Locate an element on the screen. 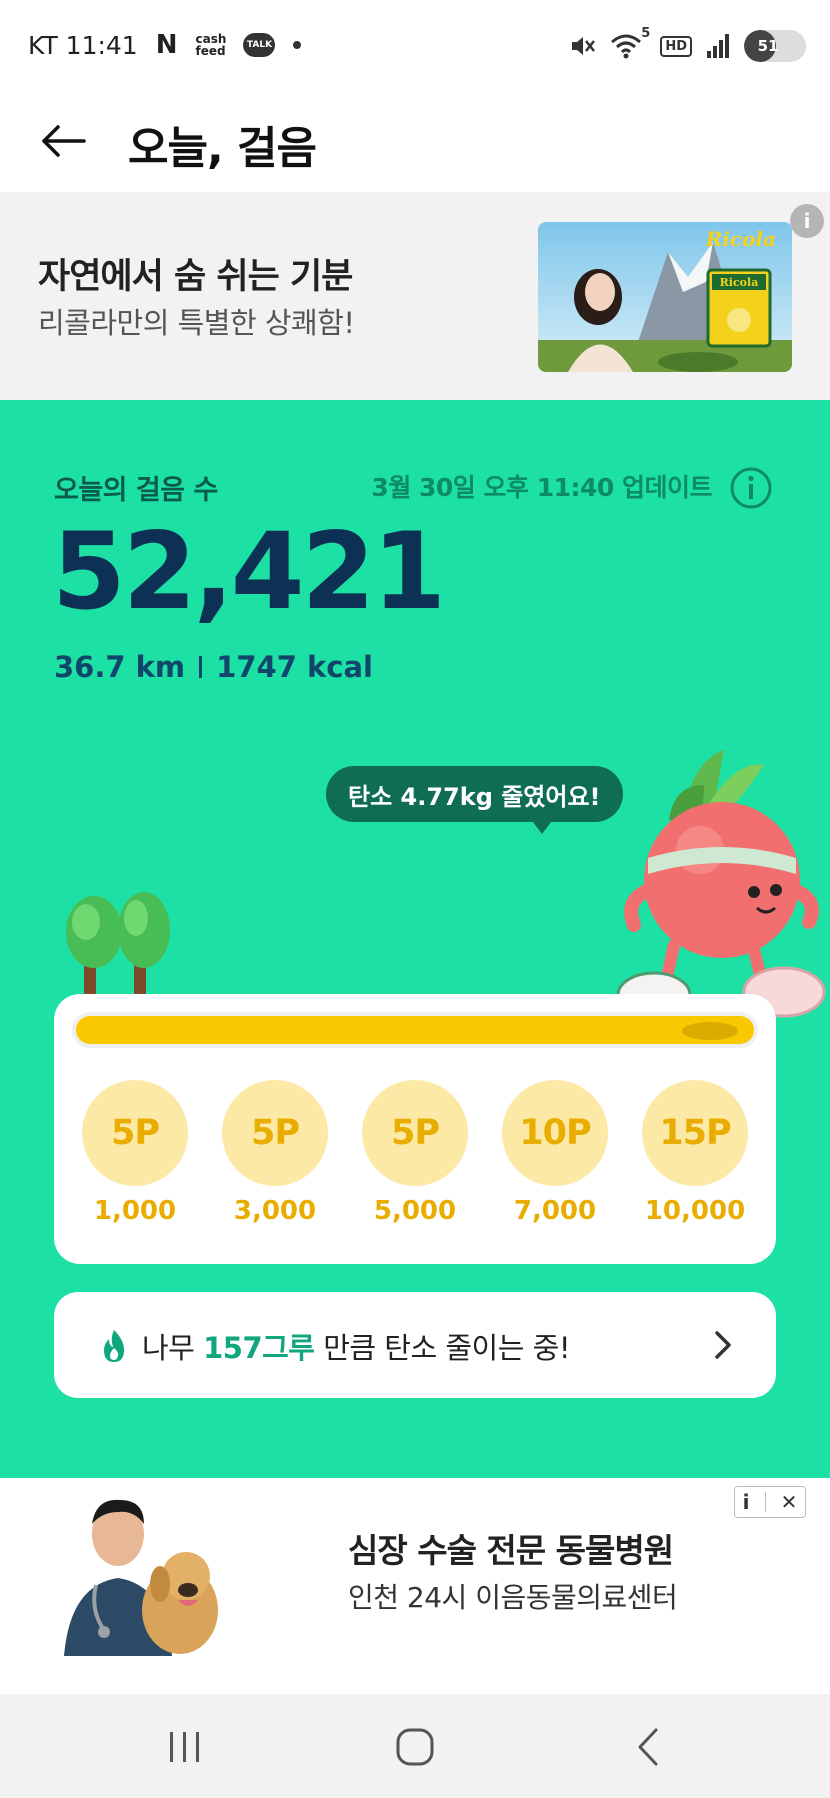 This screenshot has width=830, height=1798. ad-close-icon: ✕ is located at coordinates (789, 1502).